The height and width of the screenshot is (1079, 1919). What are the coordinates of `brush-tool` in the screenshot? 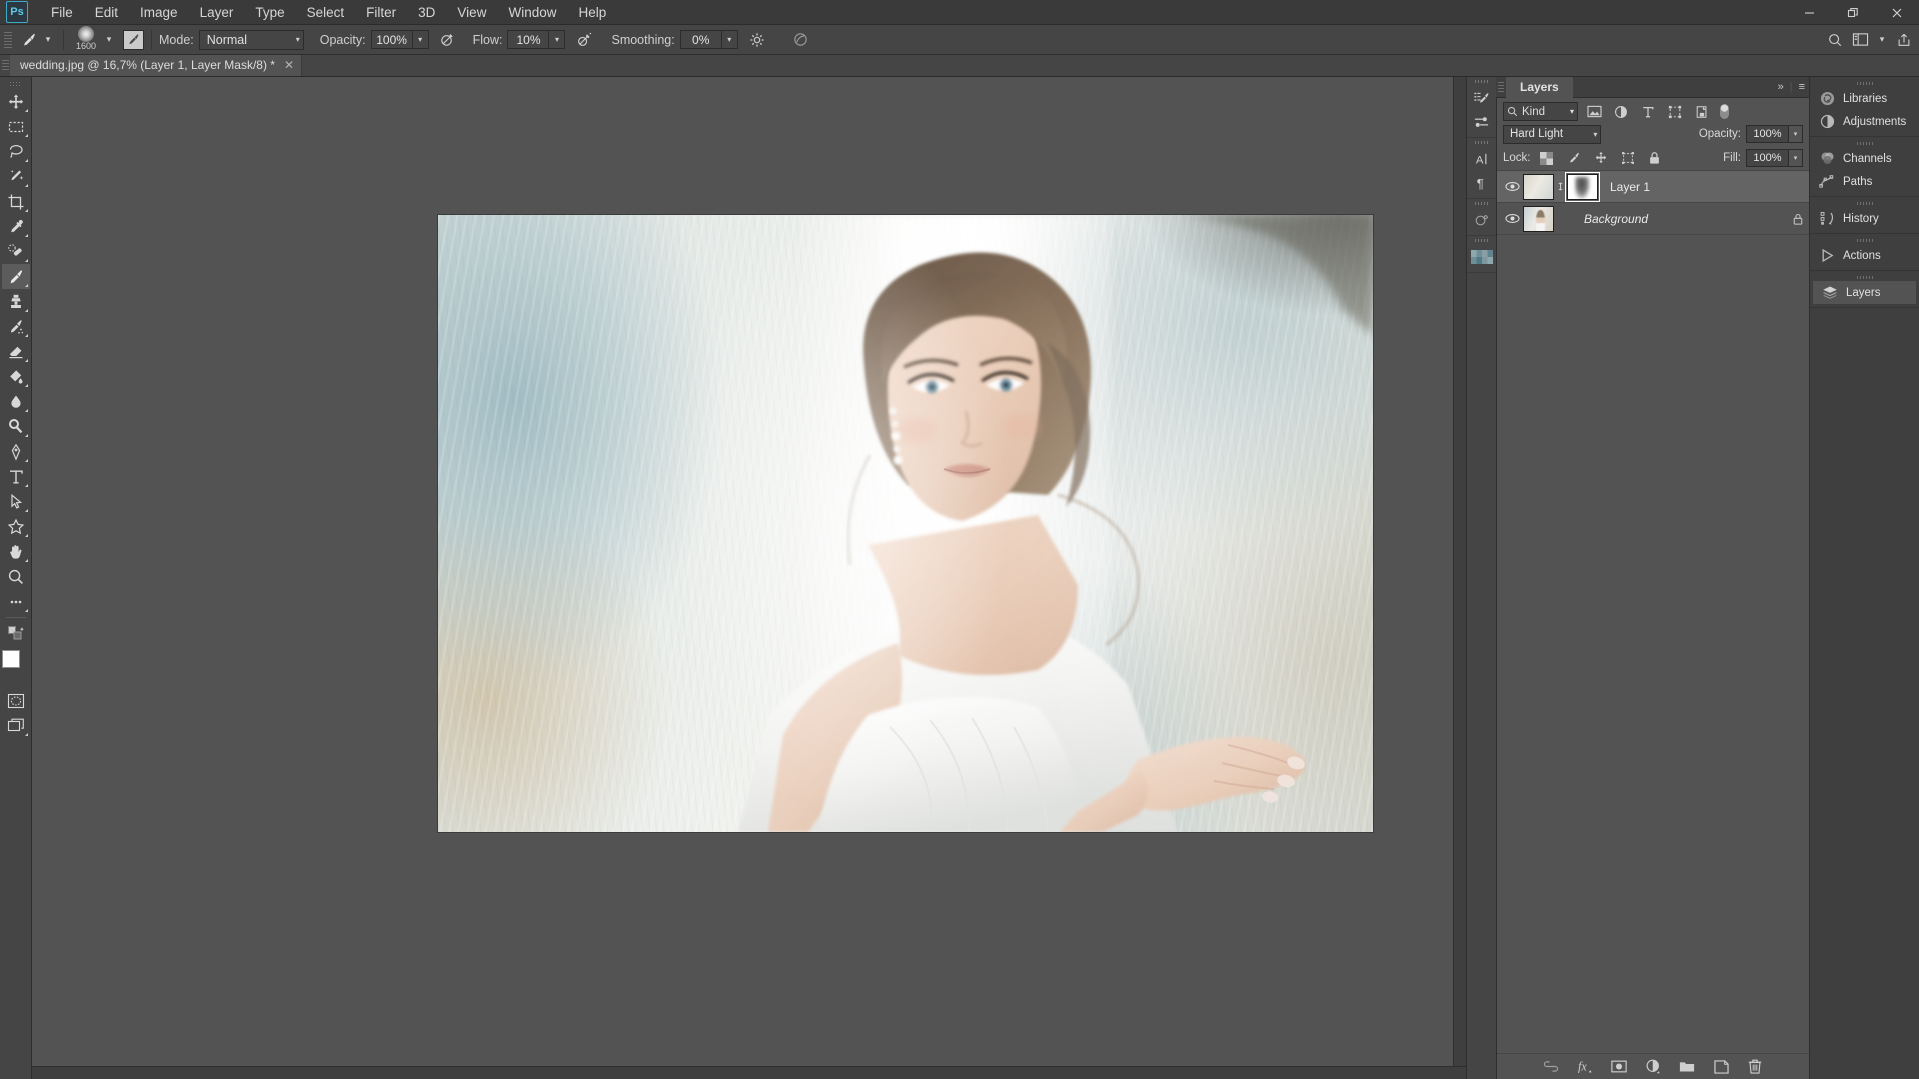 It's located at (15, 276).